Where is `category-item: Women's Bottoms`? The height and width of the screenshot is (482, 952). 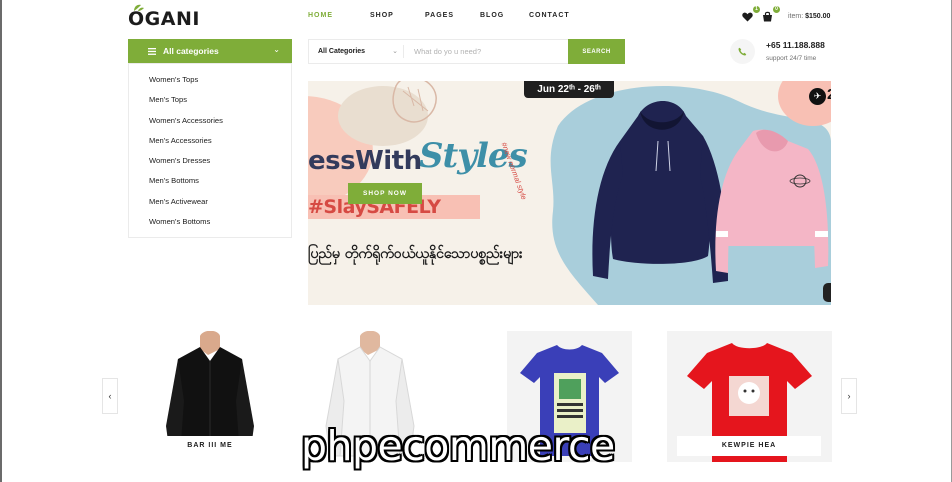 category-item: Women's Bottoms is located at coordinates (210, 222).